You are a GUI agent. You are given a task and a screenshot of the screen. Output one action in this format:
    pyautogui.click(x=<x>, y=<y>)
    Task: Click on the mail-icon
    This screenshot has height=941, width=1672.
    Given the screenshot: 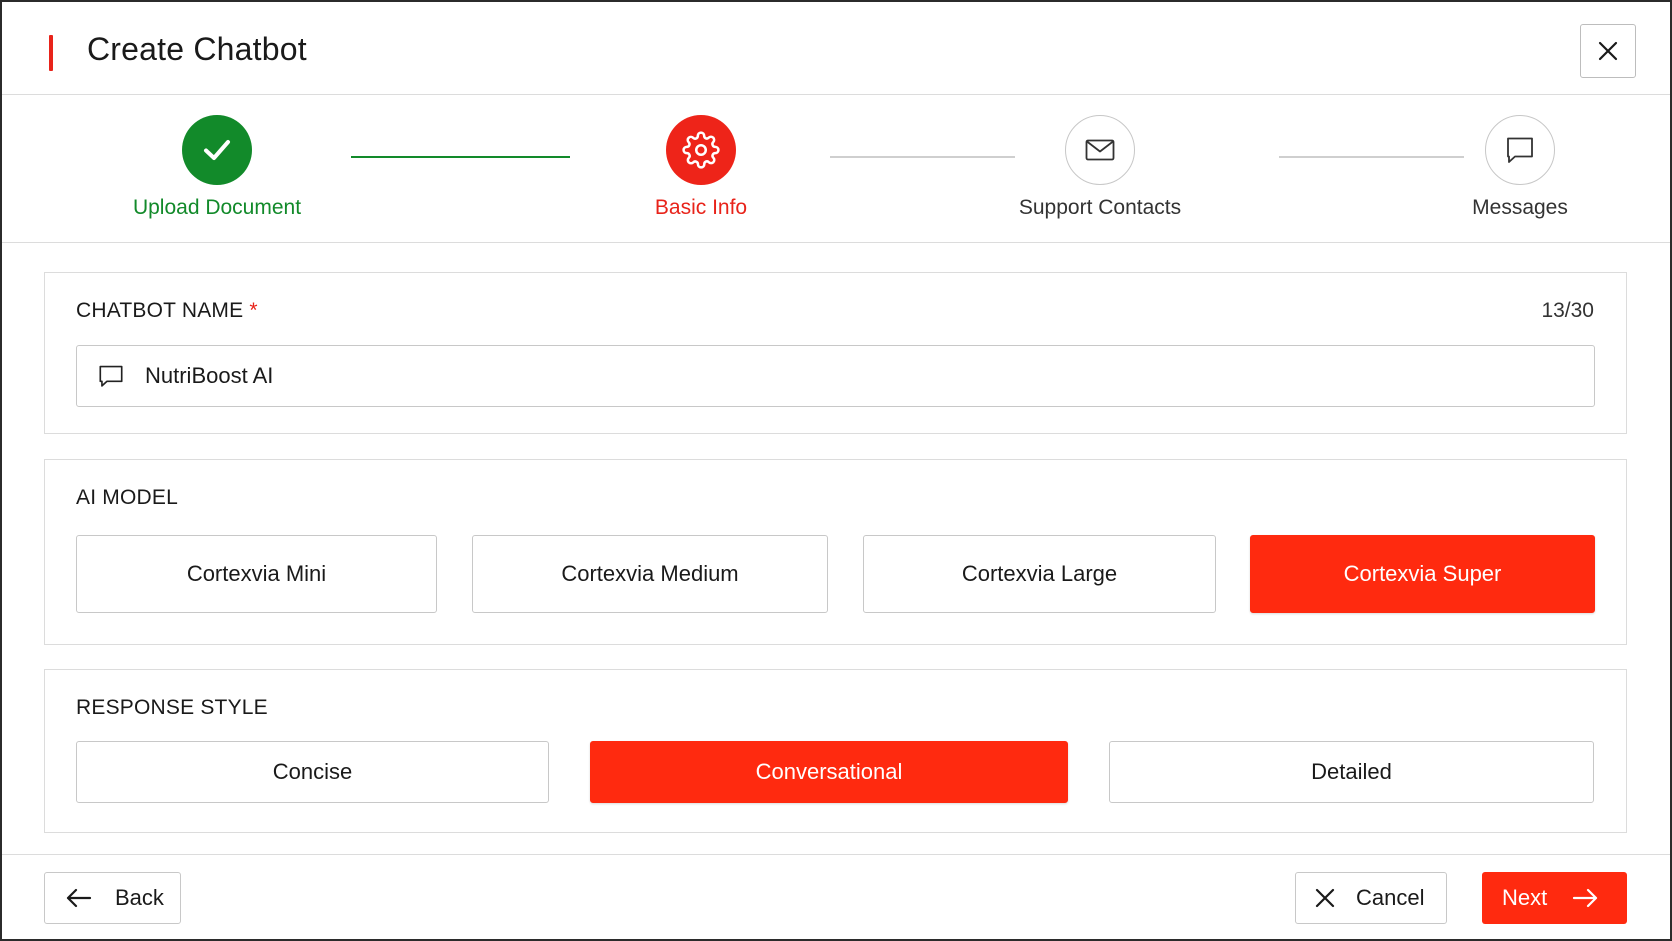 What is the action you would take?
    pyautogui.click(x=1100, y=150)
    